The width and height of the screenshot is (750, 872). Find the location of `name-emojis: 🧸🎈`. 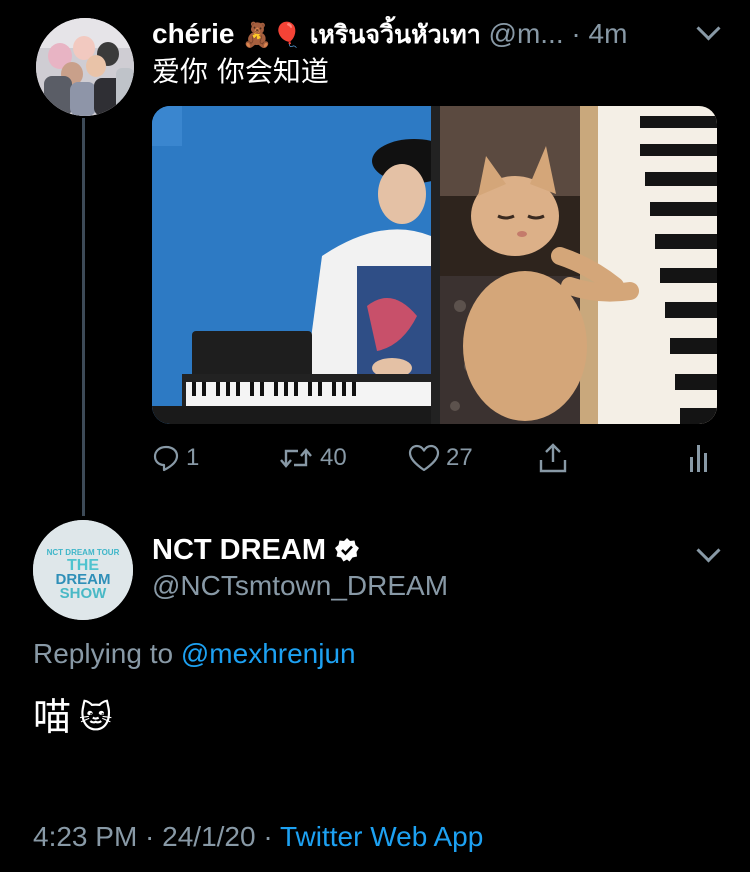

name-emojis: 🧸🎈 is located at coordinates (272, 35).